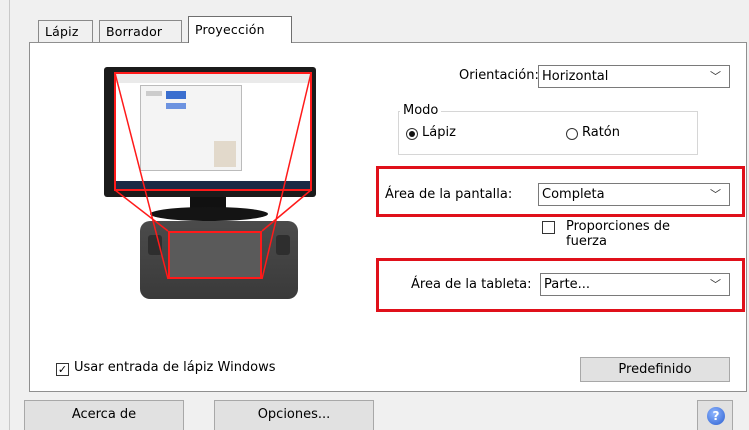 Image resolution: width=749 pixels, height=430 pixels. I want to click on orientation-value: Horizontal, so click(575, 76).